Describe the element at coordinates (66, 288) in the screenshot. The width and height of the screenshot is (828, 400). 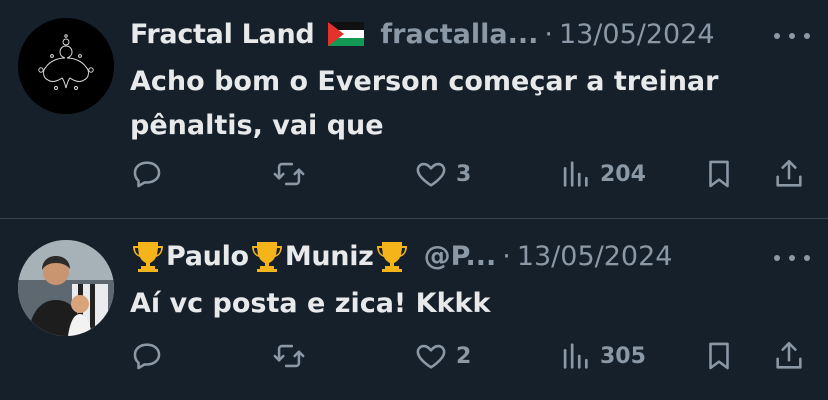
I see `user-avatar` at that location.